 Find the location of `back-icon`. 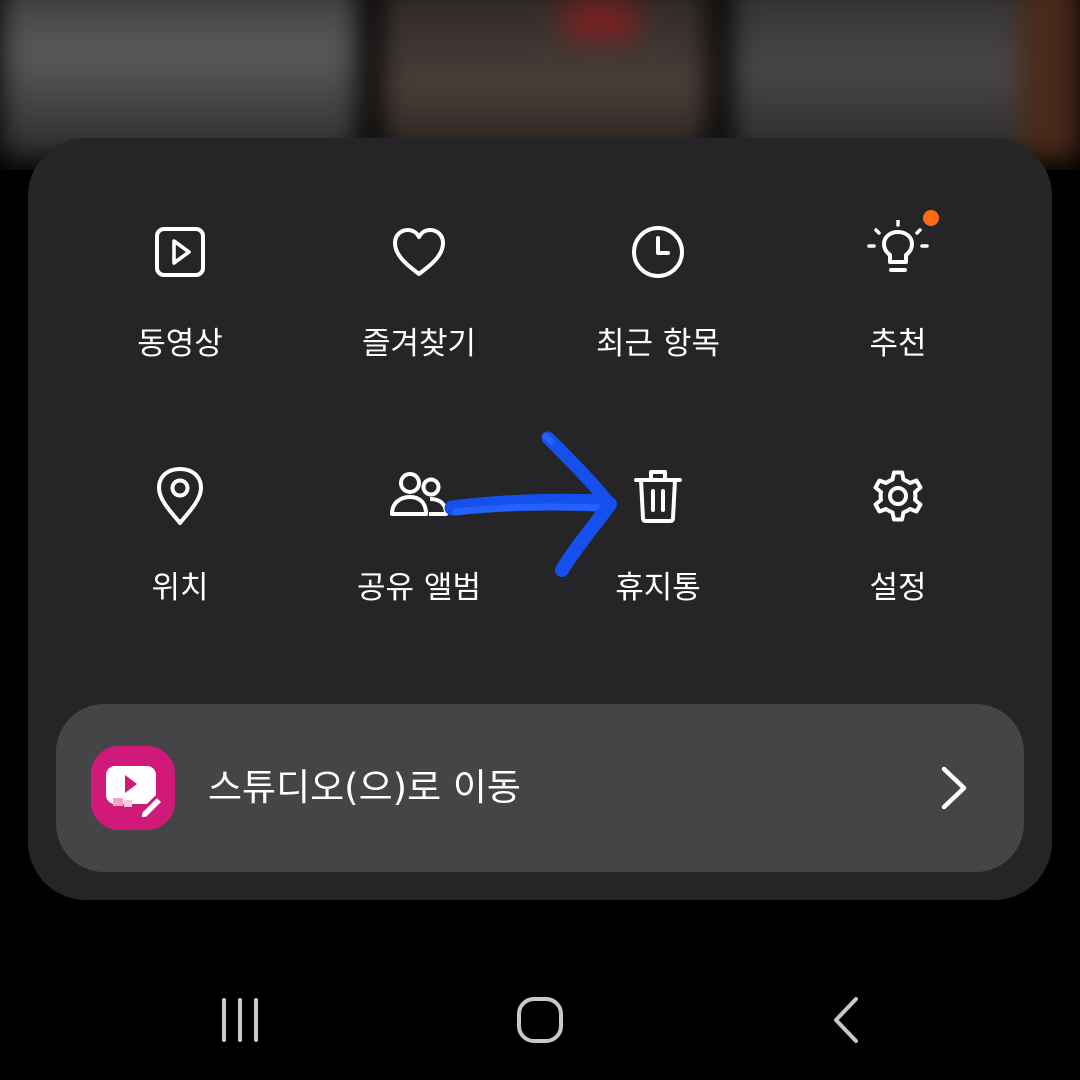

back-icon is located at coordinates (846, 1020).